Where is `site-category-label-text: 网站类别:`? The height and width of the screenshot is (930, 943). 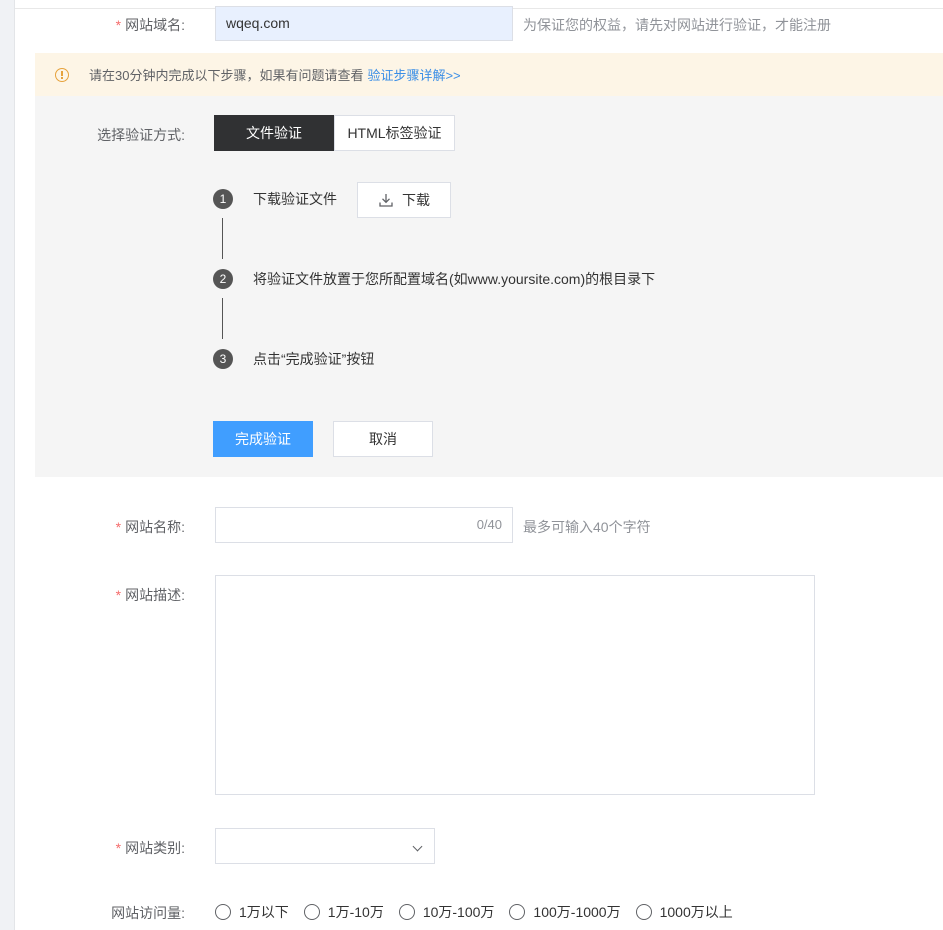 site-category-label-text: 网站类别: is located at coordinates (155, 848).